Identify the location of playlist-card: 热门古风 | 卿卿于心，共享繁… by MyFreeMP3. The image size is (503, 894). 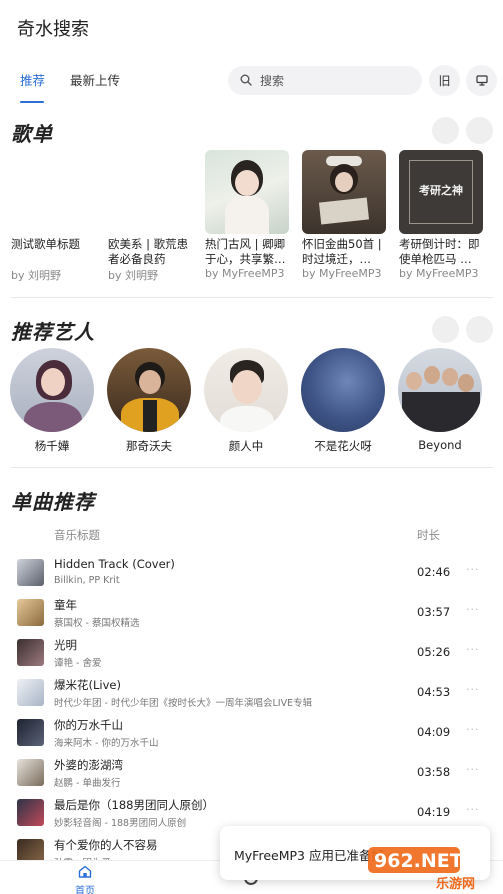
(248, 215).